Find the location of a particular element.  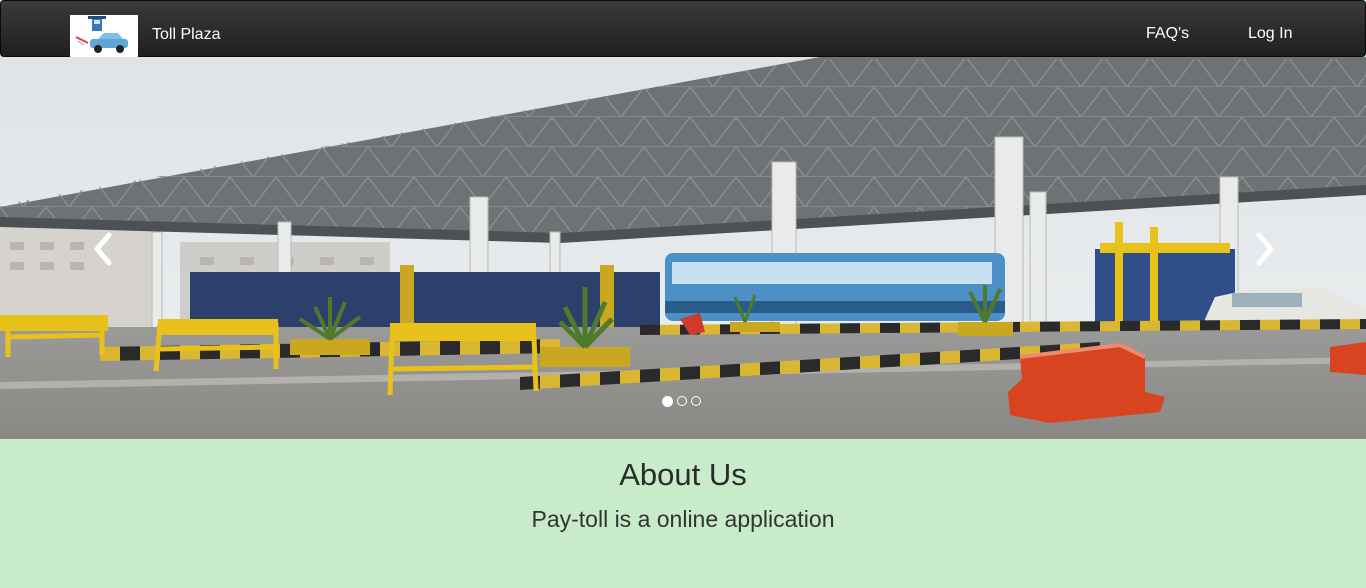

login-link: Log In is located at coordinates (1270, 34).